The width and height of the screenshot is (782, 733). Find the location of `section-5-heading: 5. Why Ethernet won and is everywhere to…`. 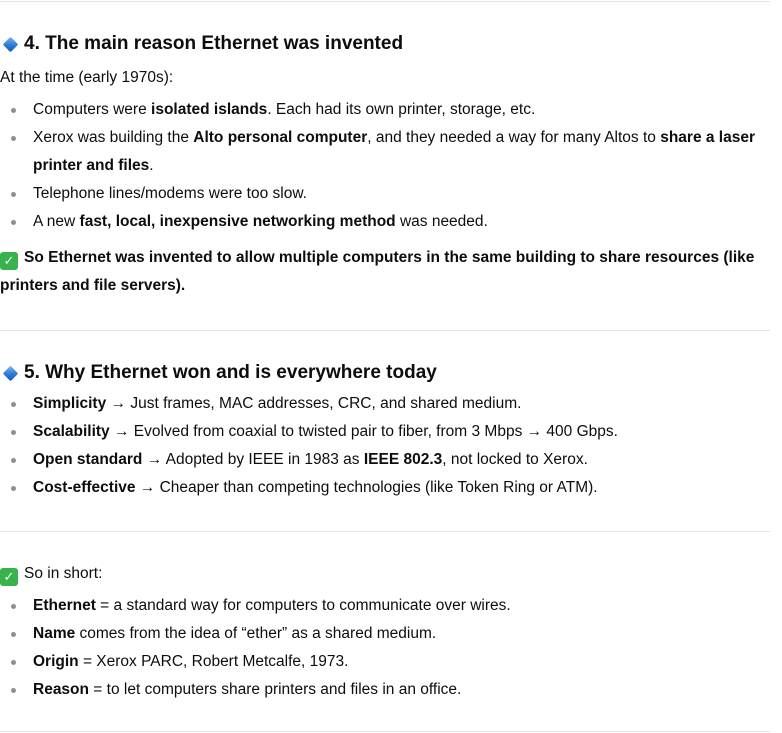

section-5-heading: 5. Why Ethernet won and is everywhere to… is located at coordinates (391, 373).